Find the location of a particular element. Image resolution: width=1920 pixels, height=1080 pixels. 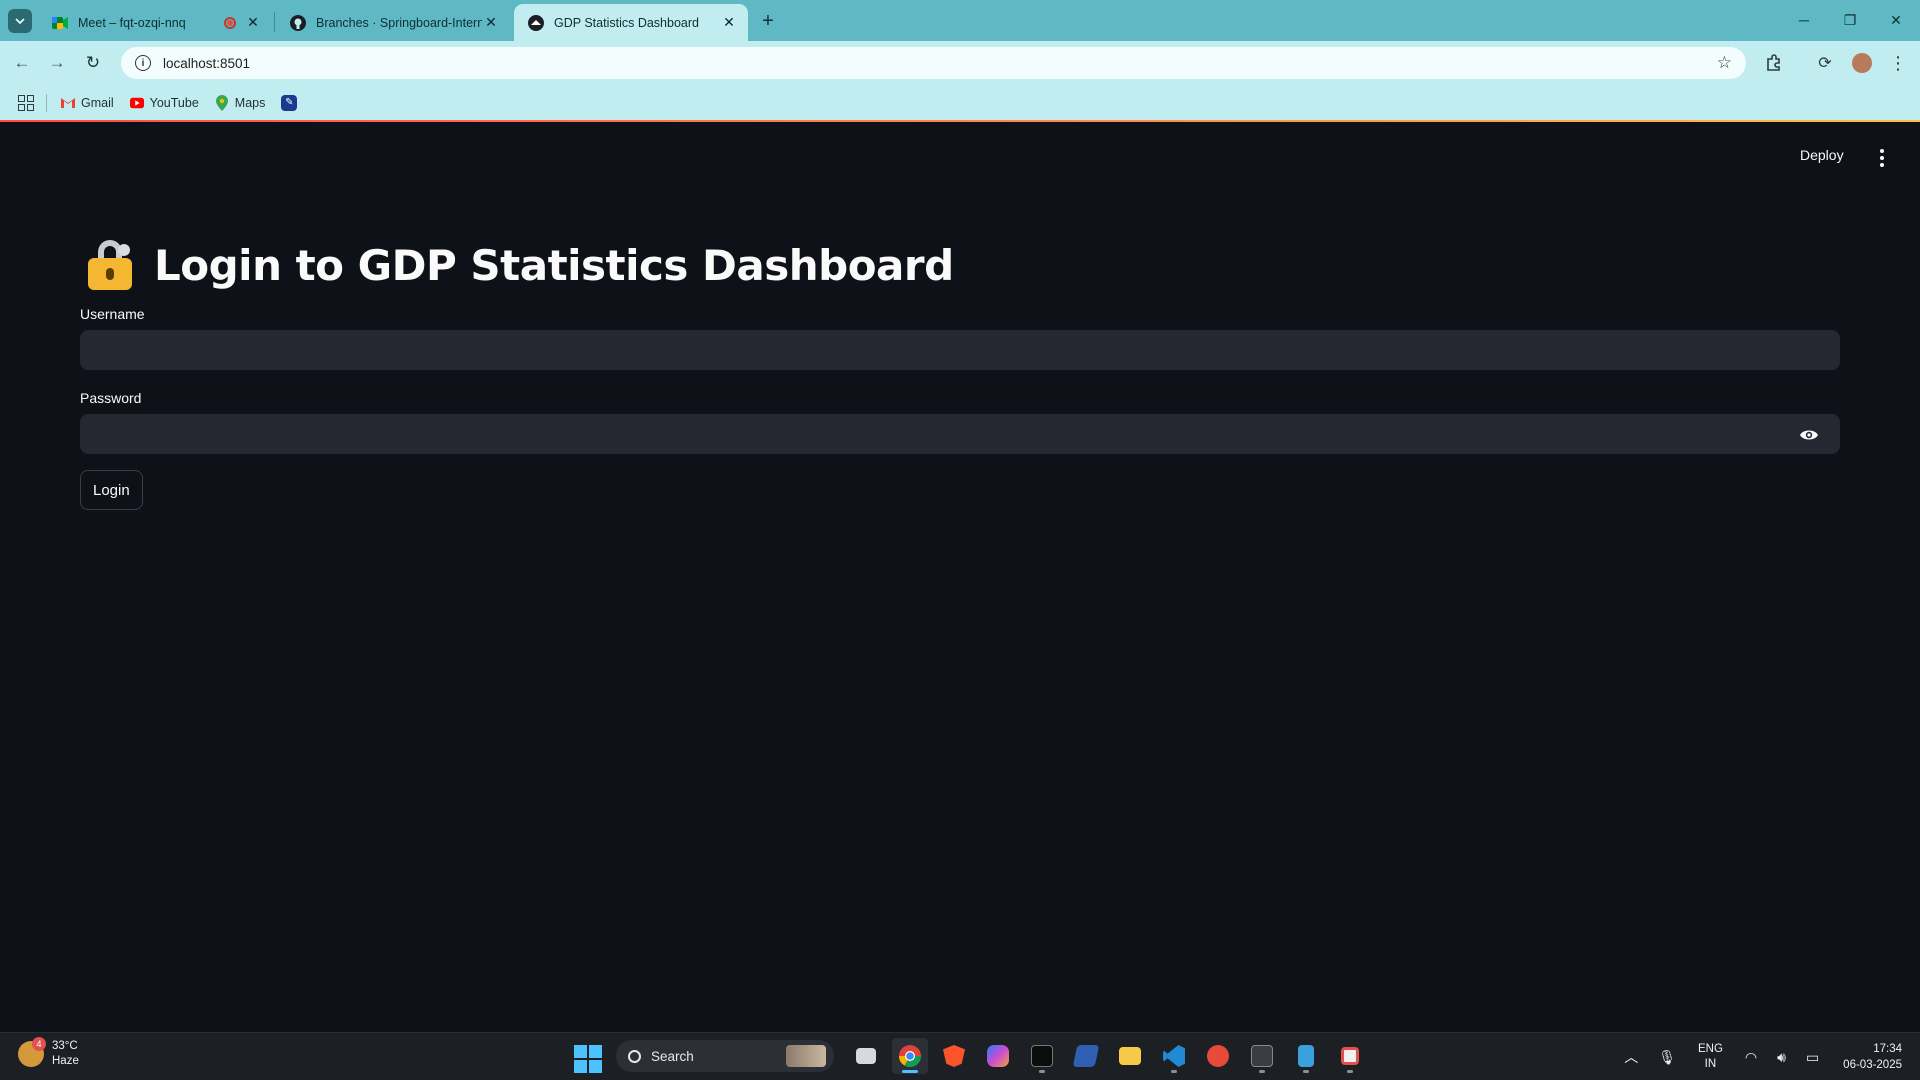

brave-icon is located at coordinates (954, 1056).